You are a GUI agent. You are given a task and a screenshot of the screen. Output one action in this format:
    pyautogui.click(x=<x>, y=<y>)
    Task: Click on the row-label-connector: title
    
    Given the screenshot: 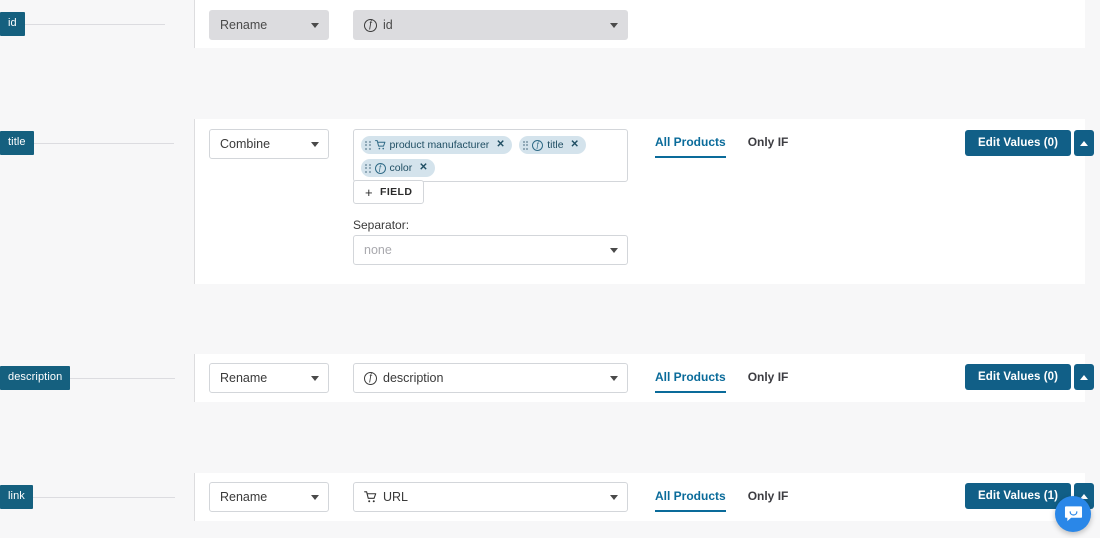 What is the action you would take?
    pyautogui.click(x=87, y=143)
    